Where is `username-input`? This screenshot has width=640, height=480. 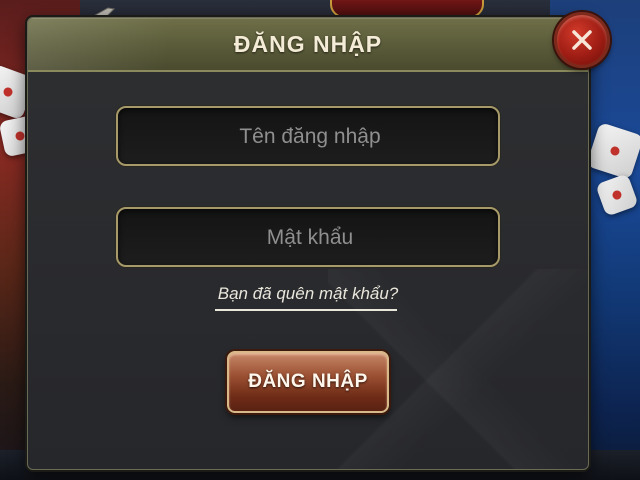 username-input is located at coordinates (310, 137).